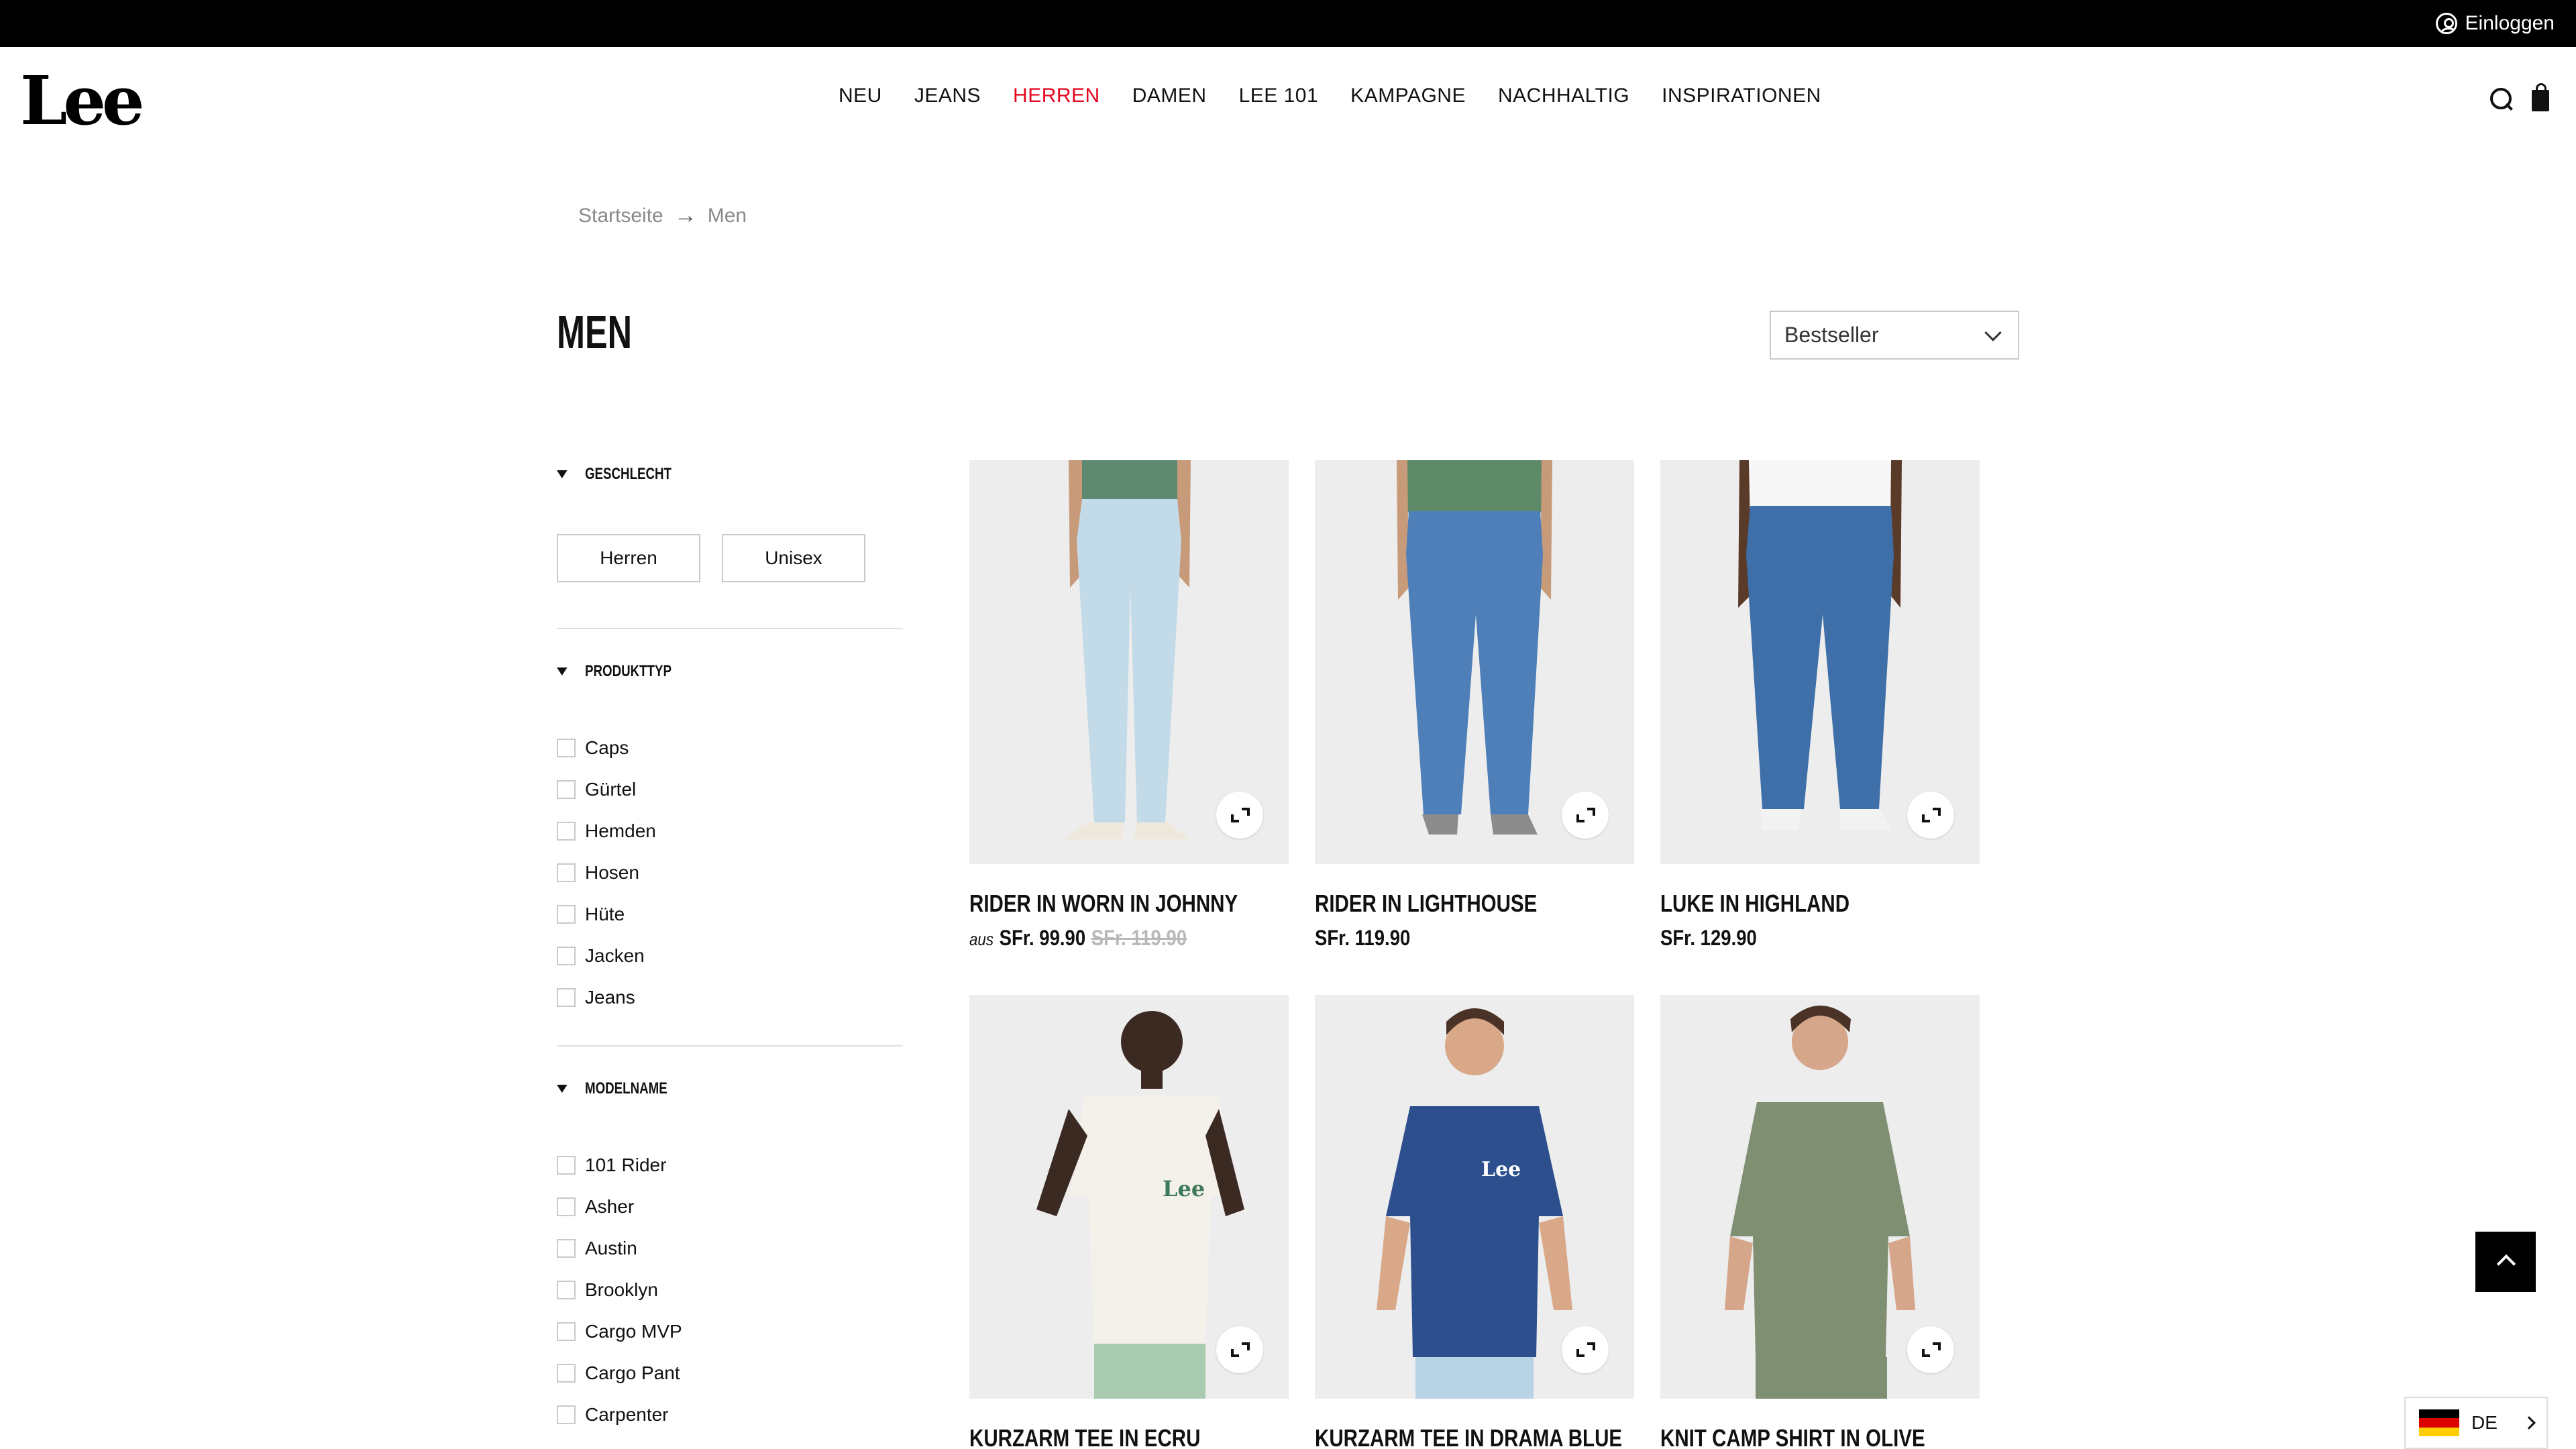 This screenshot has height=1449, width=2576. Describe the element at coordinates (628, 558) in the screenshot. I see `filter-gender-herren: Herren` at that location.